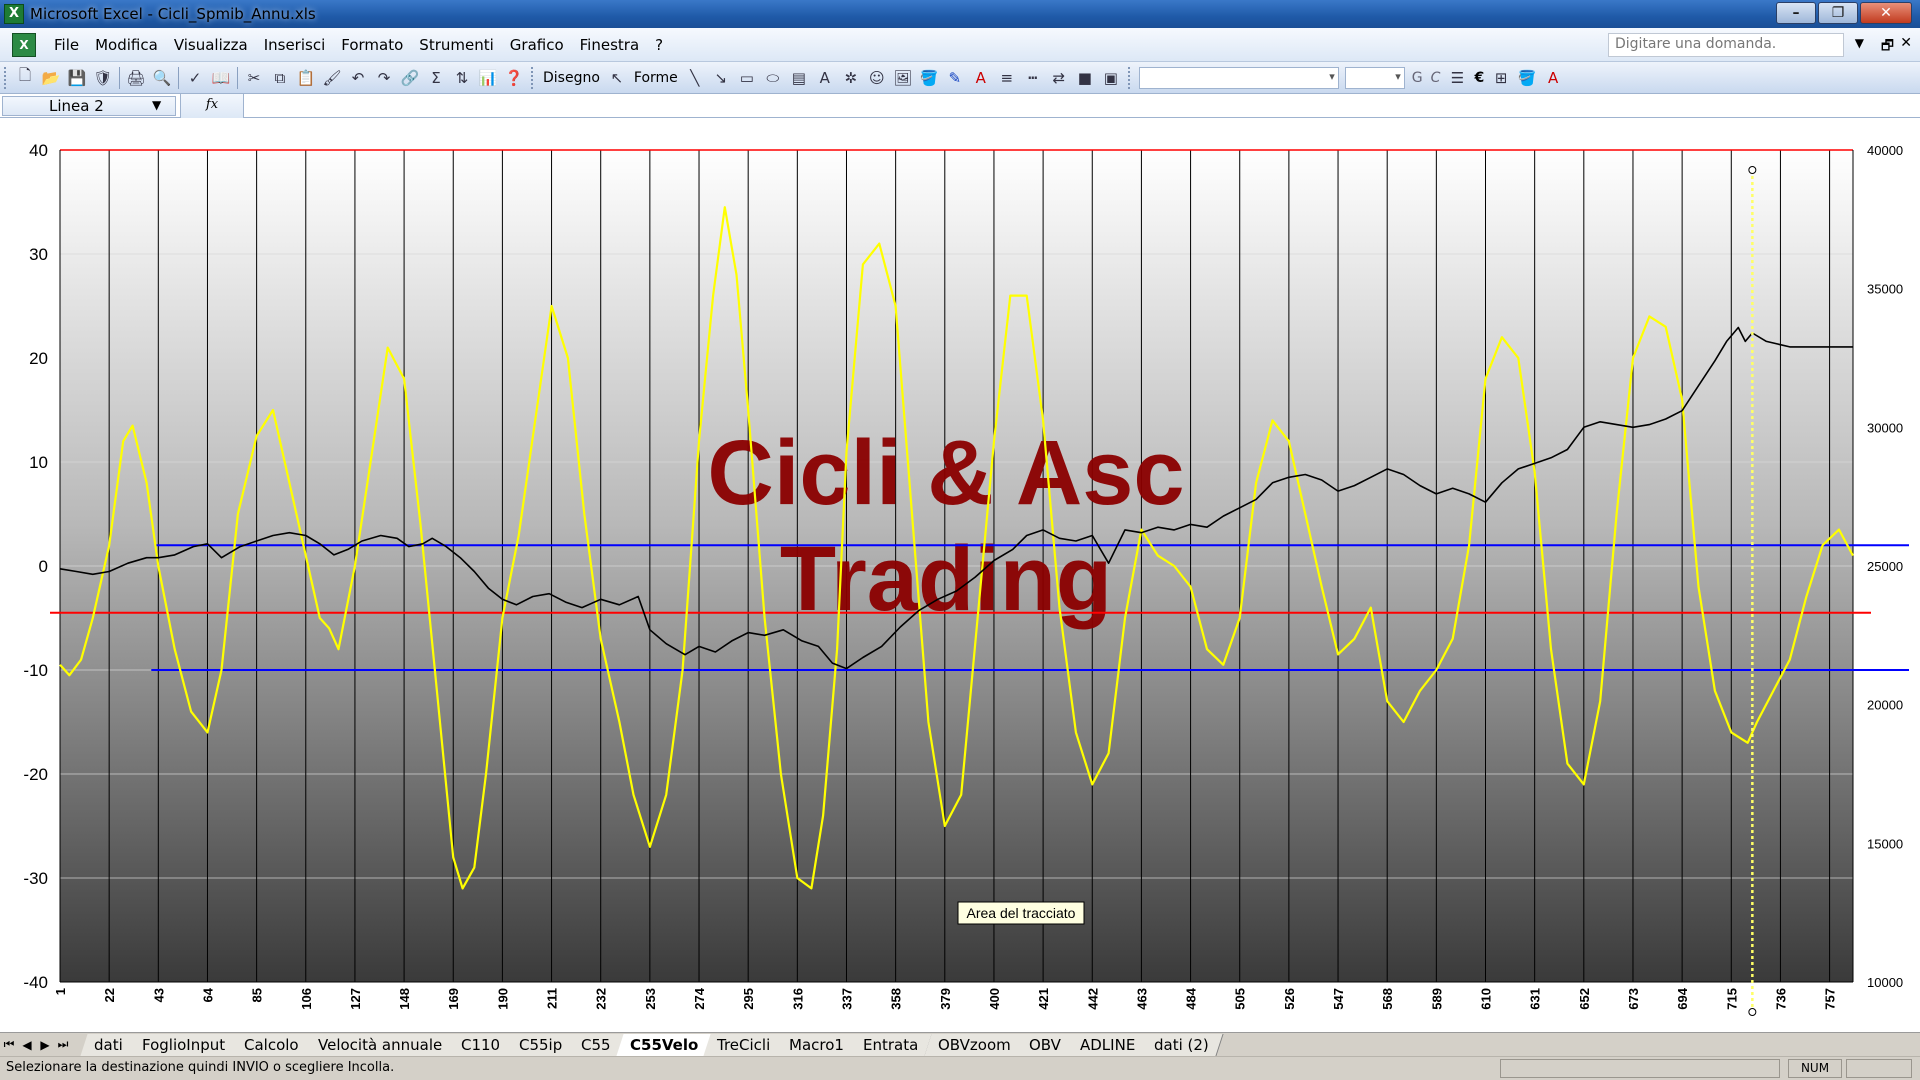 The width and height of the screenshot is (1920, 1080). What do you see at coordinates (1887, 47) in the screenshot?
I see `restore-window-icon: 🗗` at bounding box center [1887, 47].